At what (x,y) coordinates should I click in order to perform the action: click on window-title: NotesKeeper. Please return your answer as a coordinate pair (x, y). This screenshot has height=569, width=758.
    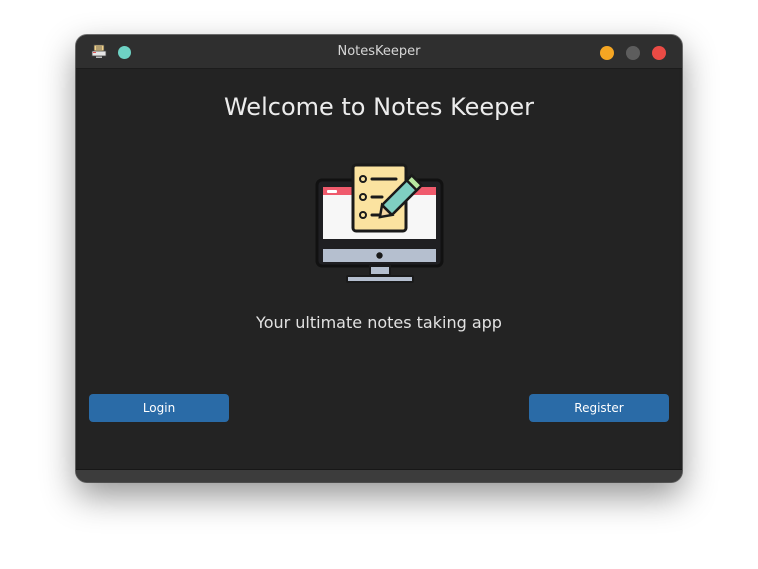
    Looking at the image, I should click on (379, 51).